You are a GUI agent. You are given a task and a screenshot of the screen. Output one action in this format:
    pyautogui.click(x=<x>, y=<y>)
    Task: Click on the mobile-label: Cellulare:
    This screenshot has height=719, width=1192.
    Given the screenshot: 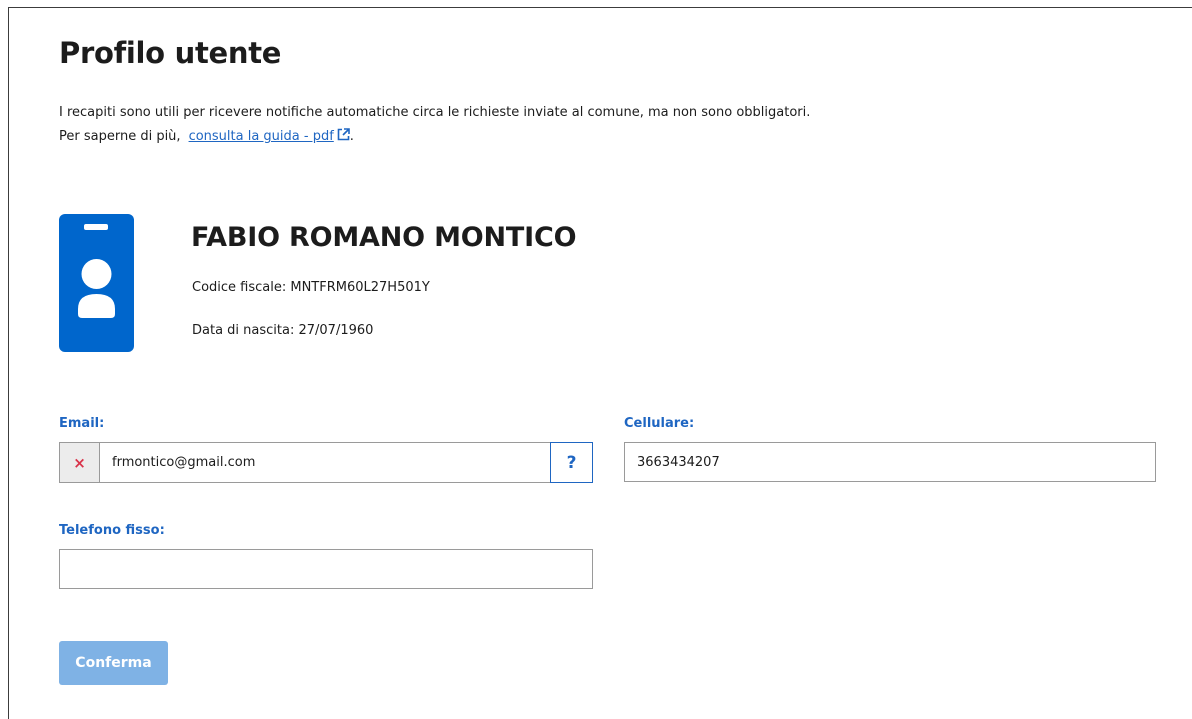 What is the action you would take?
    pyautogui.click(x=659, y=423)
    